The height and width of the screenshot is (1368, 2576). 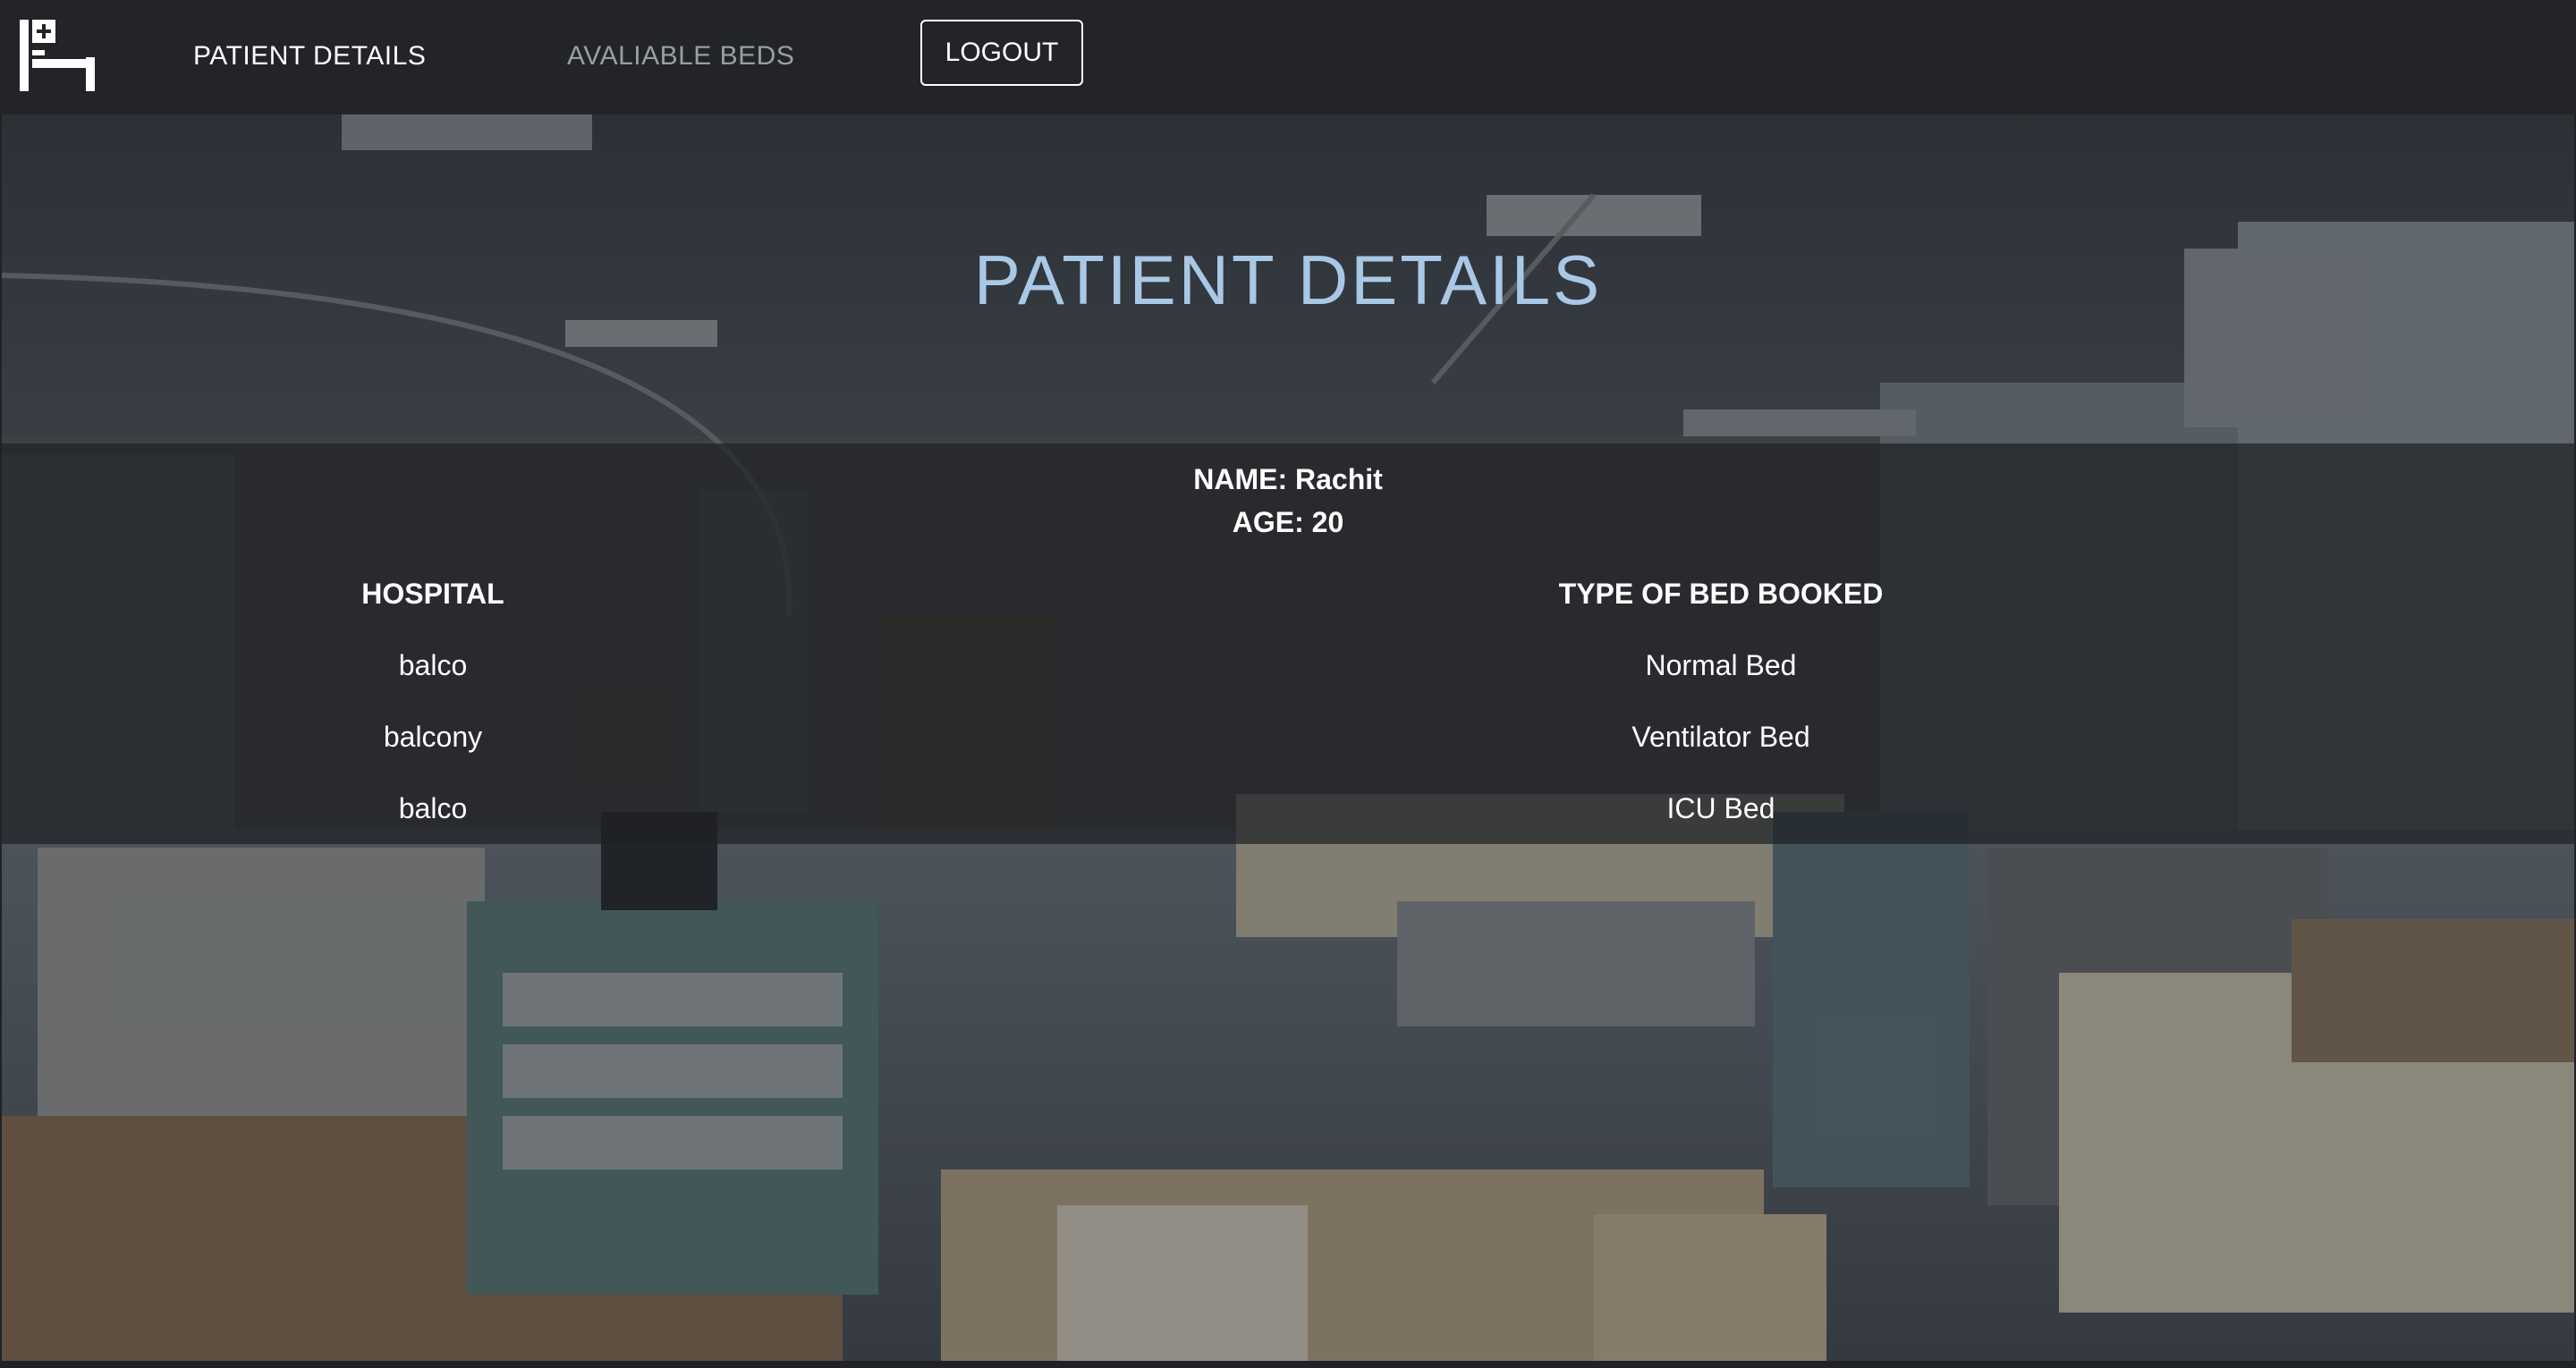 I want to click on bed-type-cell: Ventilator Bed, so click(x=1720, y=737).